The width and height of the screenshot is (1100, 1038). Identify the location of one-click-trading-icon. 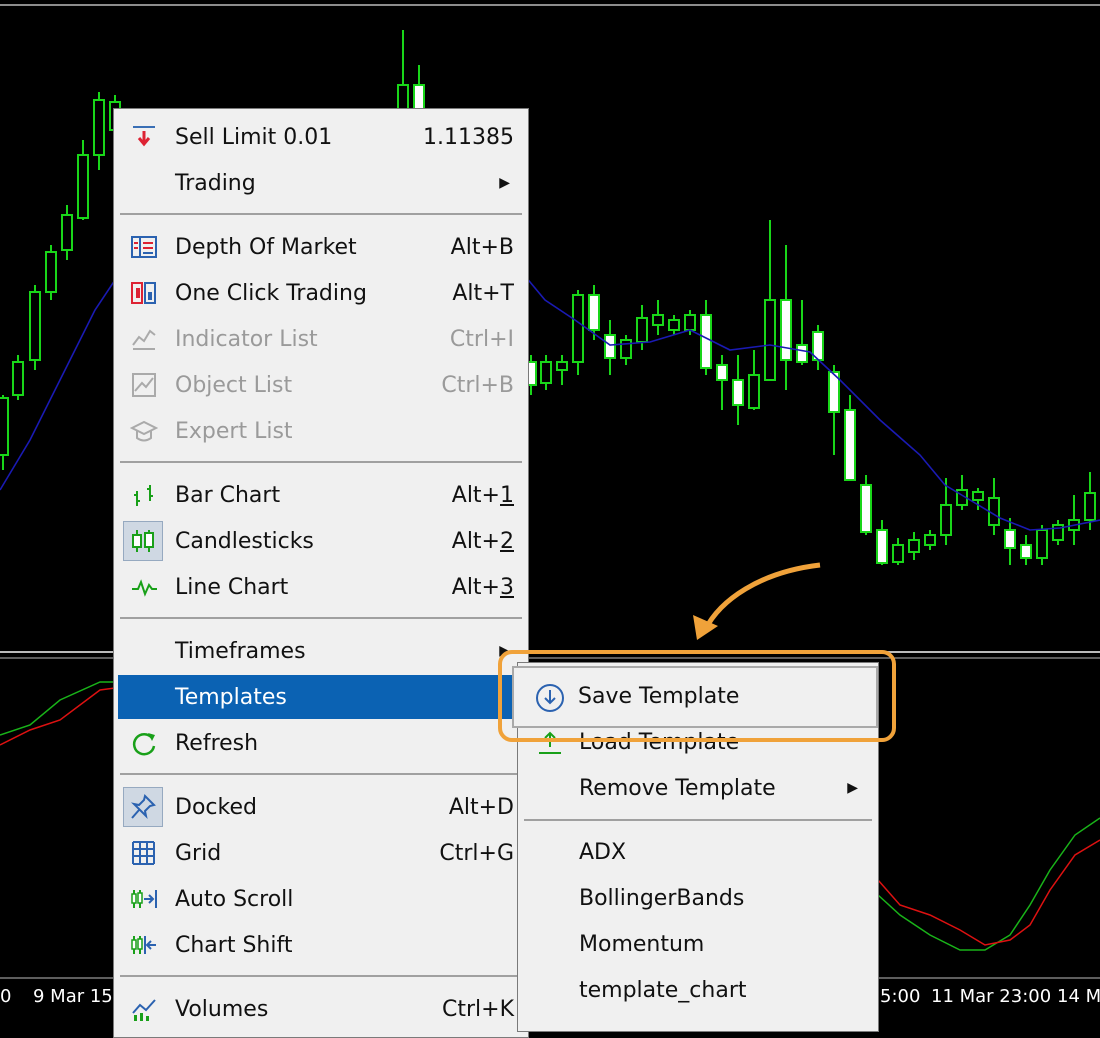
(144, 293).